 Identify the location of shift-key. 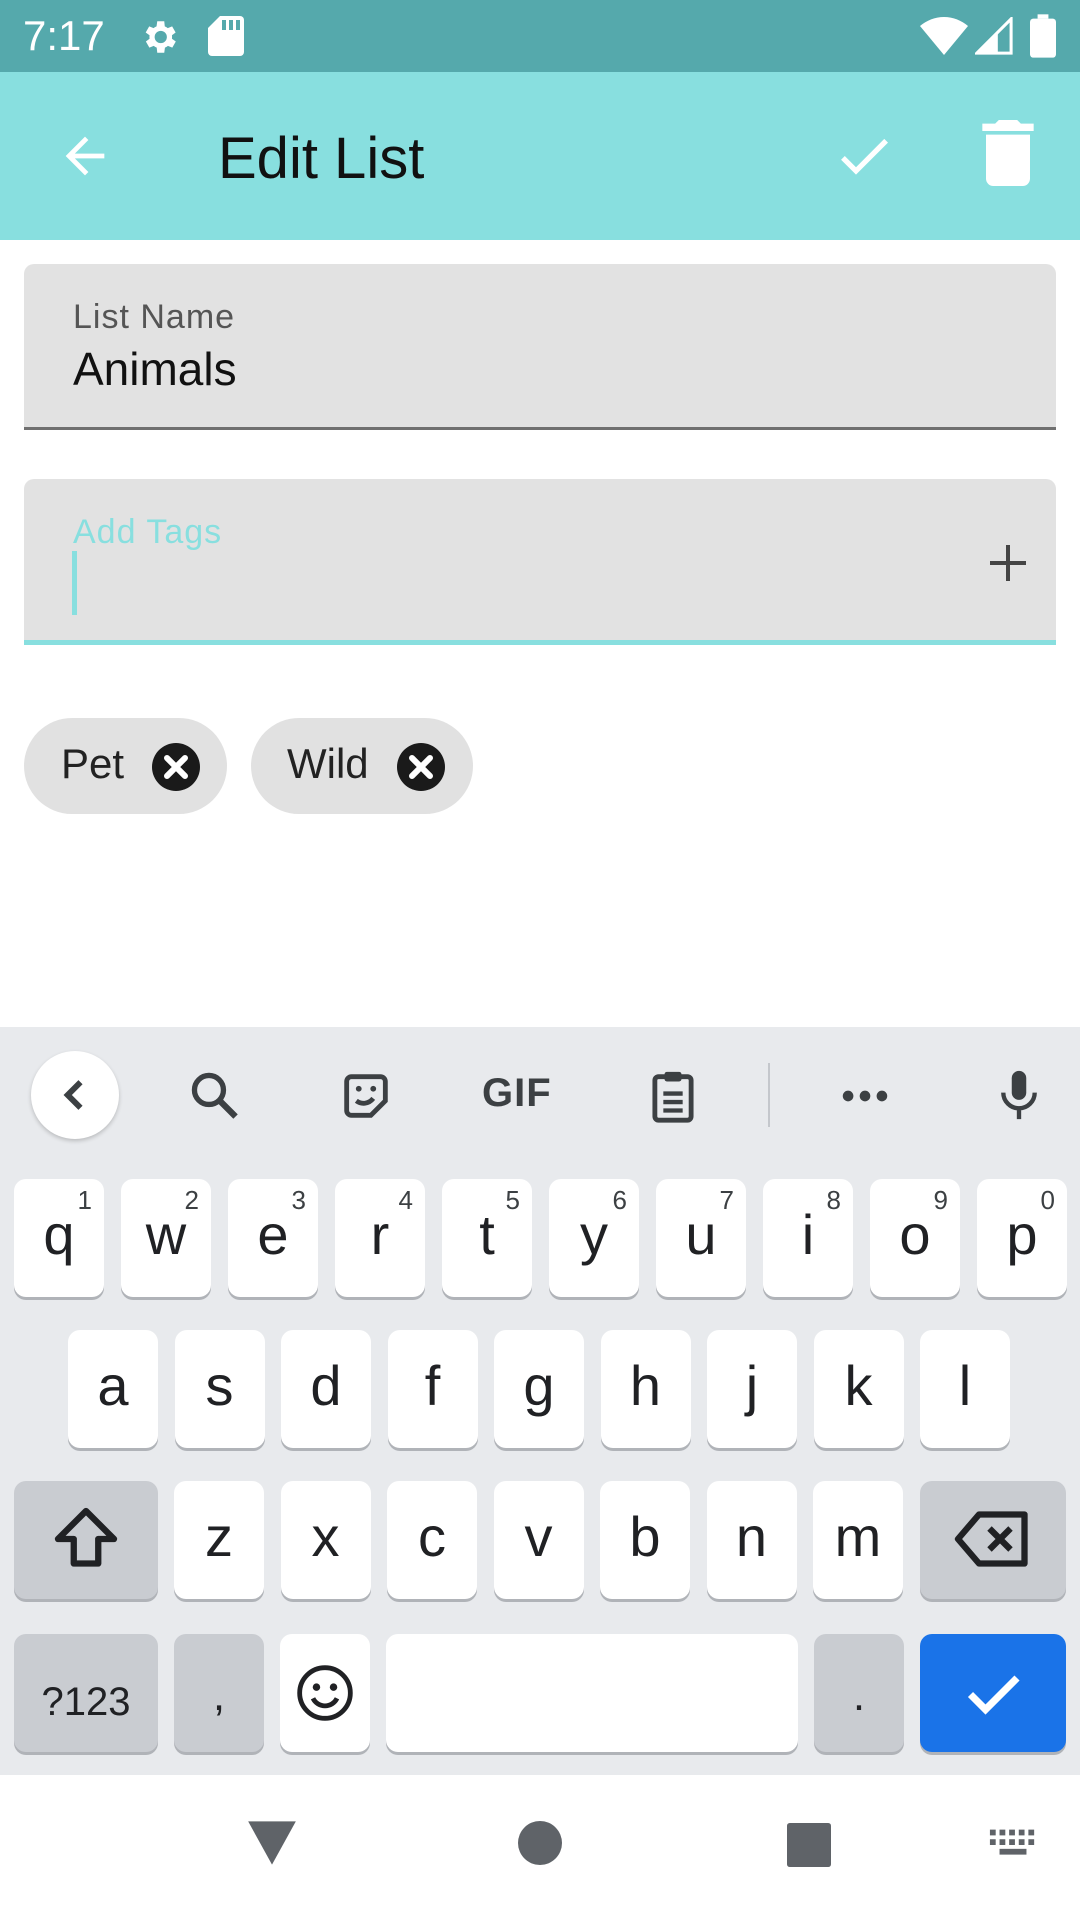
(86, 1540).